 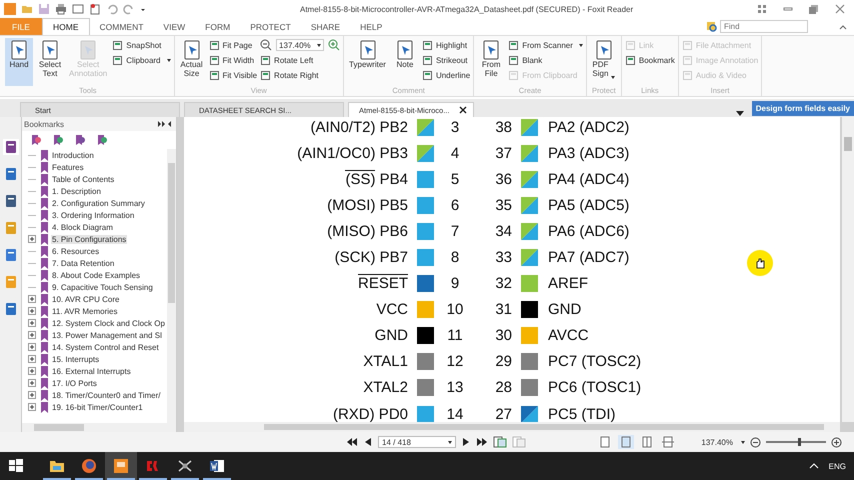 I want to click on bookmark-item: 3. Ordering Information, so click(x=93, y=215).